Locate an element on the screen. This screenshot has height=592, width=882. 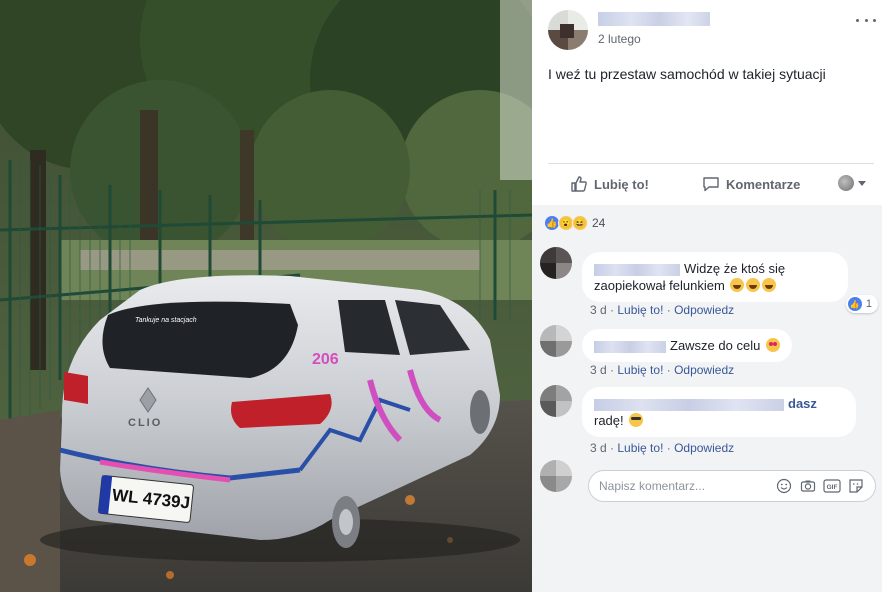
comment-text: radę! is located at coordinates (609, 420).